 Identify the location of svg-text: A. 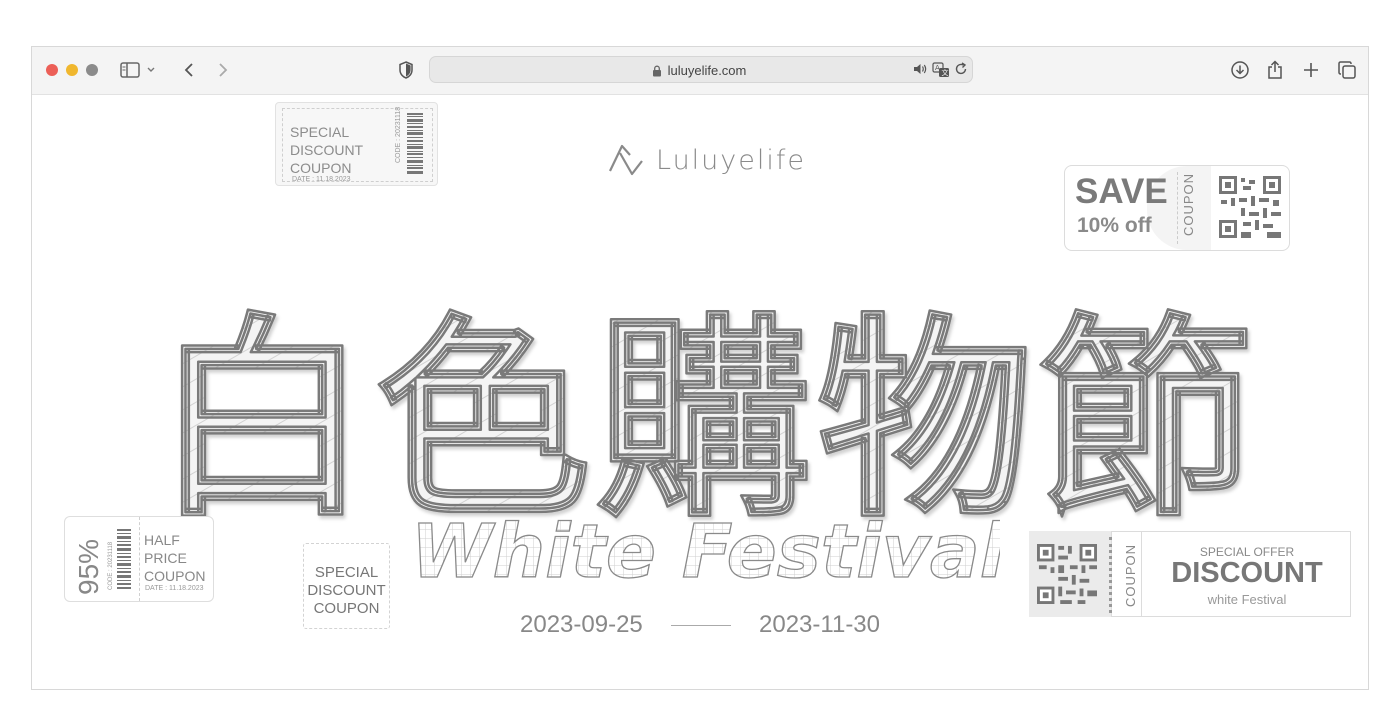
(937, 68).